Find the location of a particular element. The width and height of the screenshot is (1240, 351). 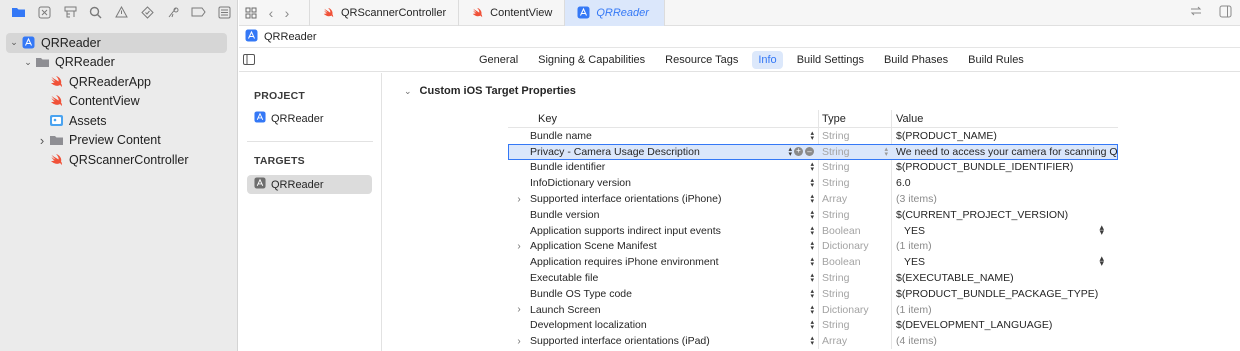

editor-tab: ContentView is located at coordinates (512, 13).